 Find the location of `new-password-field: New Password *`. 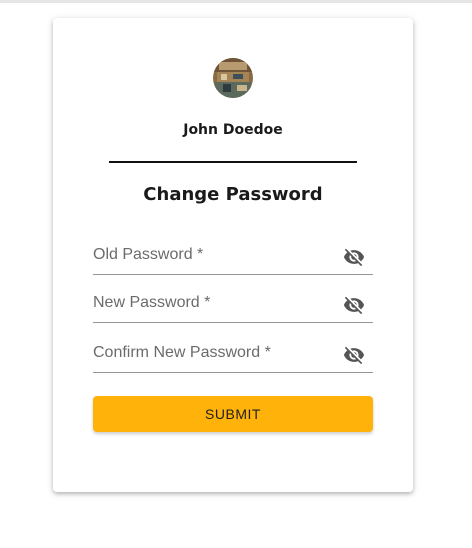

new-password-field: New Password * is located at coordinates (233, 304).